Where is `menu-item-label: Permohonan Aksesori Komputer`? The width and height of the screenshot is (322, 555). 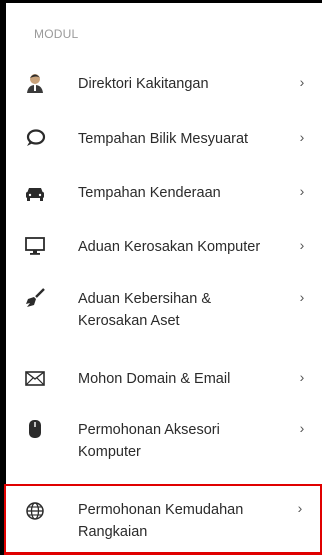
menu-item-label: Permohonan Aksesori Komputer is located at coordinates (149, 441).